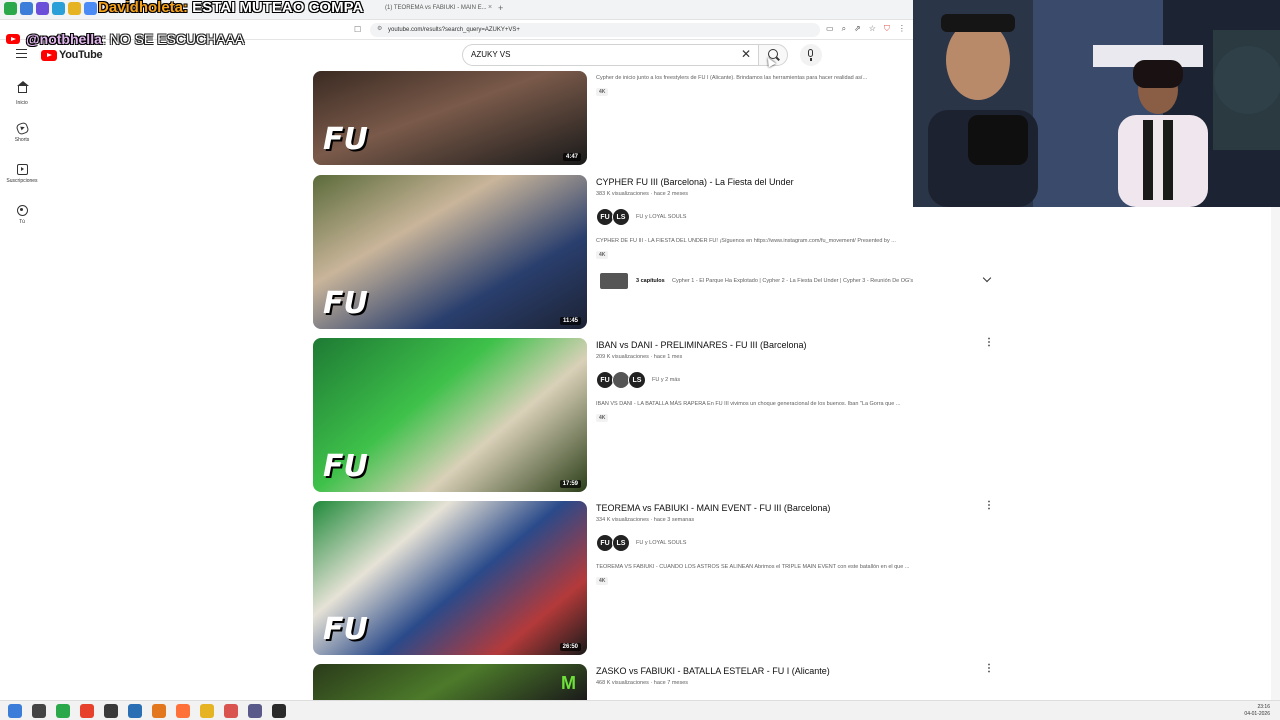 The height and width of the screenshot is (720, 1280). What do you see at coordinates (650, 281) in the screenshot?
I see `chapters-count: 3 capítulos` at bounding box center [650, 281].